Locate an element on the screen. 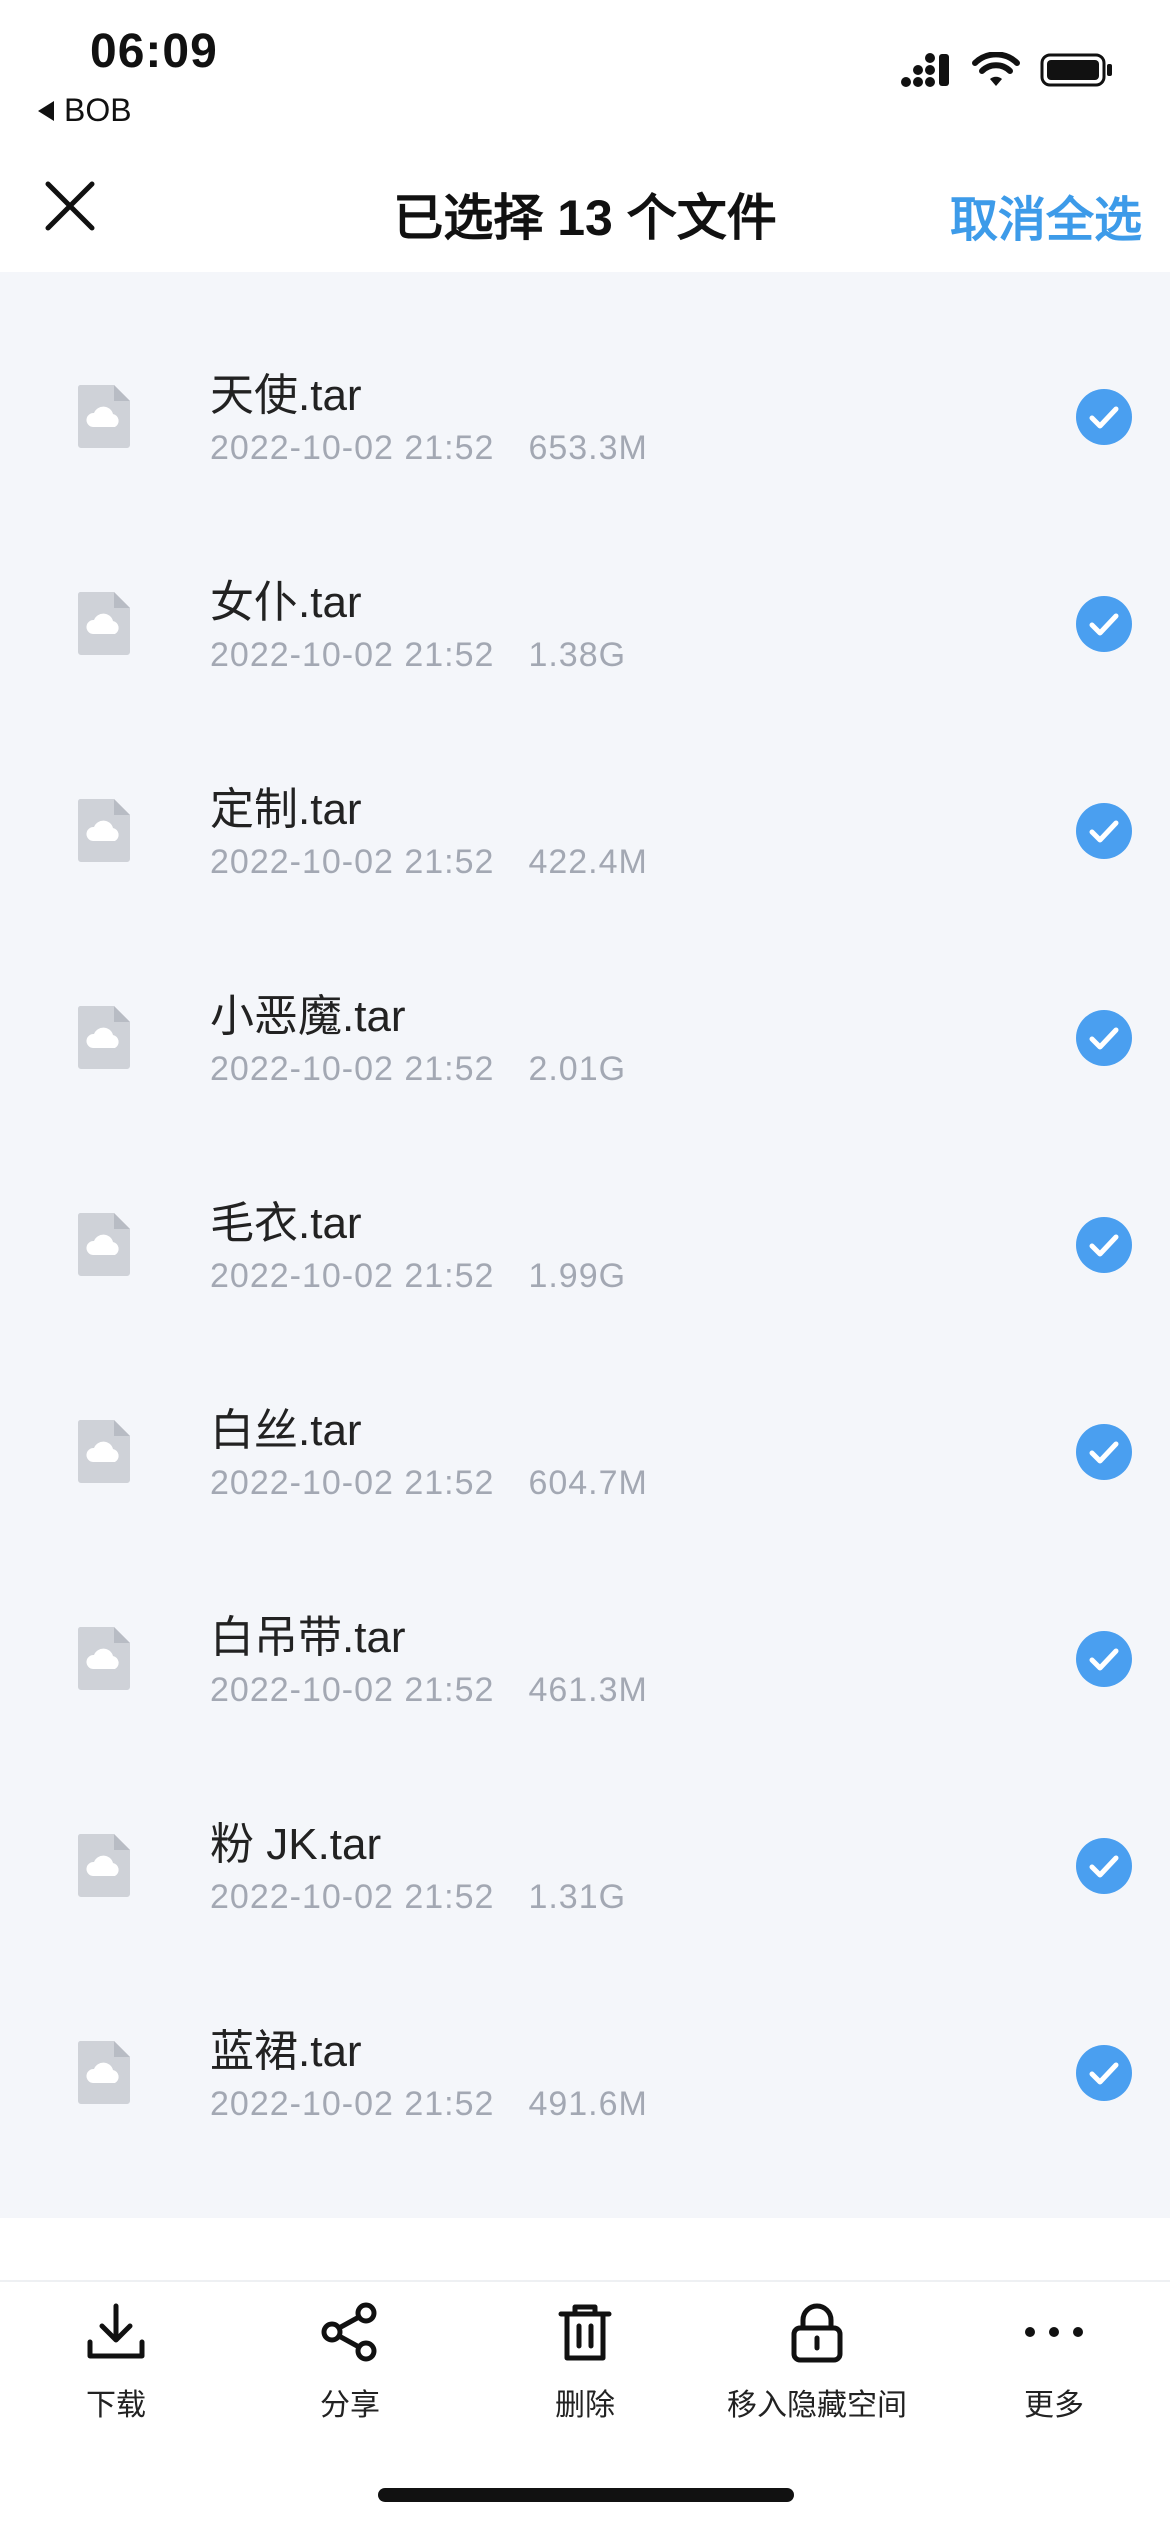 The image size is (1170, 2532). selection-header: 已选择 13 个文件 取消全选 is located at coordinates (585, 211).